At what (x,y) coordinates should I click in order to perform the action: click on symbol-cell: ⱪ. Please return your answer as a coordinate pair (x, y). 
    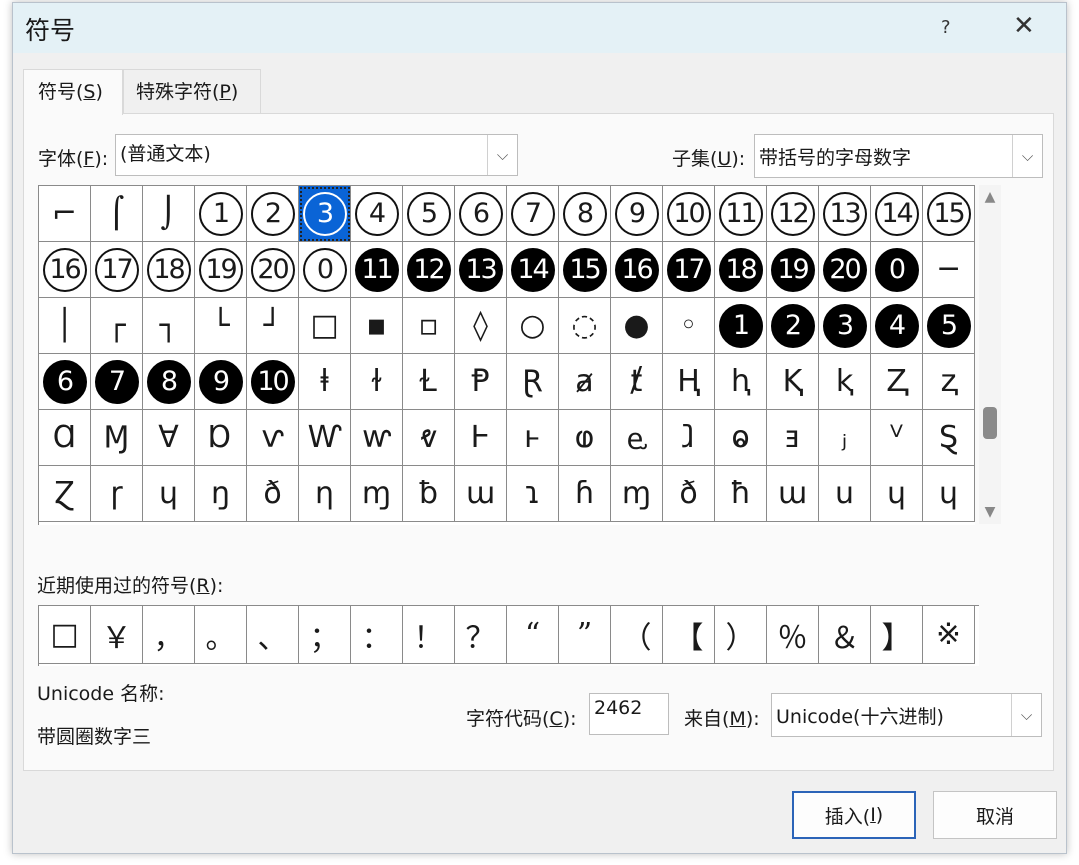
    Looking at the image, I should click on (845, 382).